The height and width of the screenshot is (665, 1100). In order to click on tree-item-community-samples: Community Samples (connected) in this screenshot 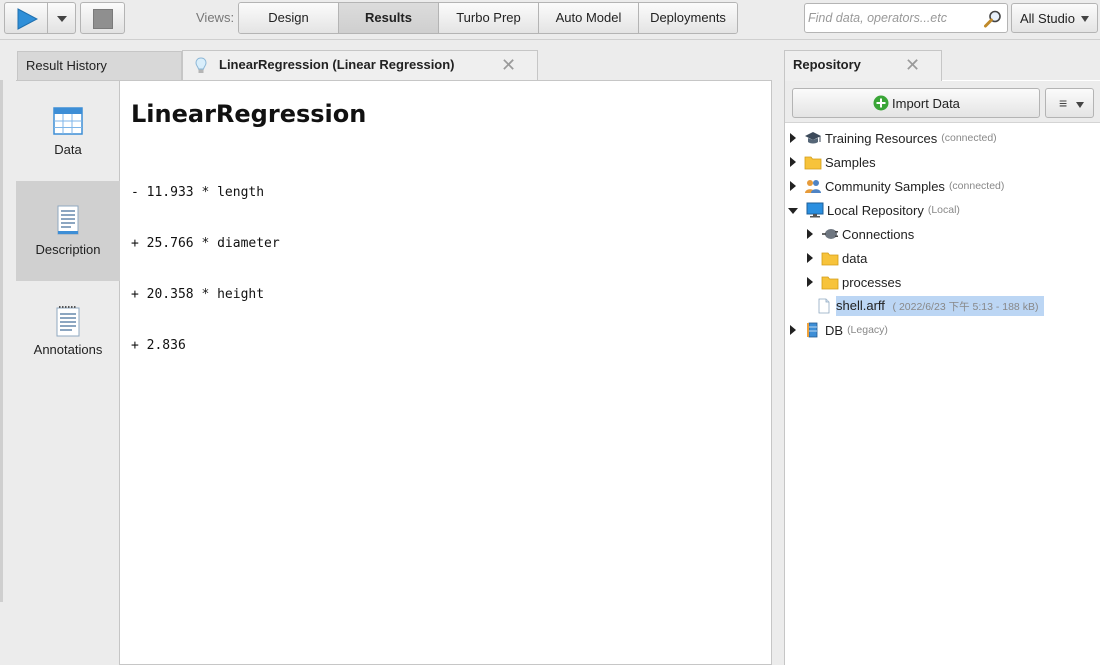, I will do `click(897, 186)`.